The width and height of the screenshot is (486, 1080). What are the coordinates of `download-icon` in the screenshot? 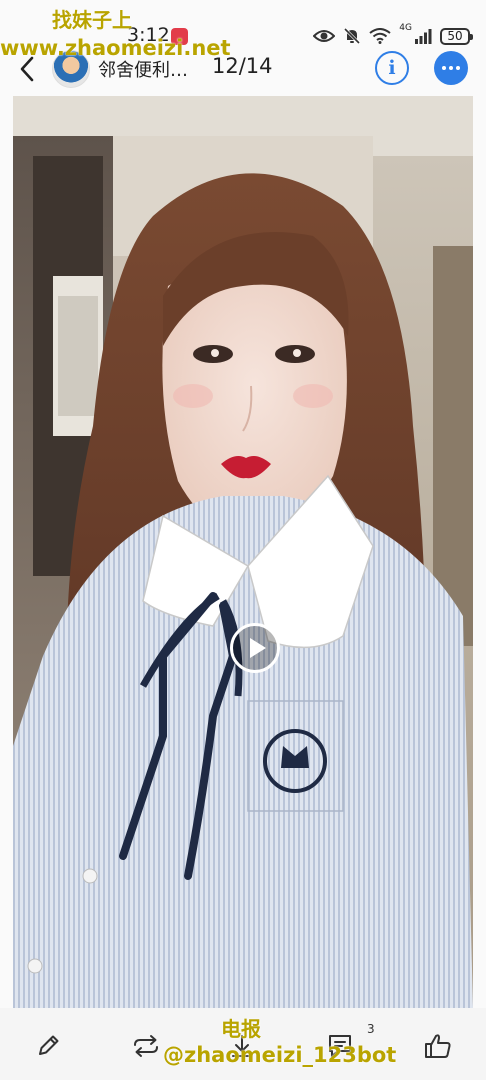 It's located at (242, 1046).